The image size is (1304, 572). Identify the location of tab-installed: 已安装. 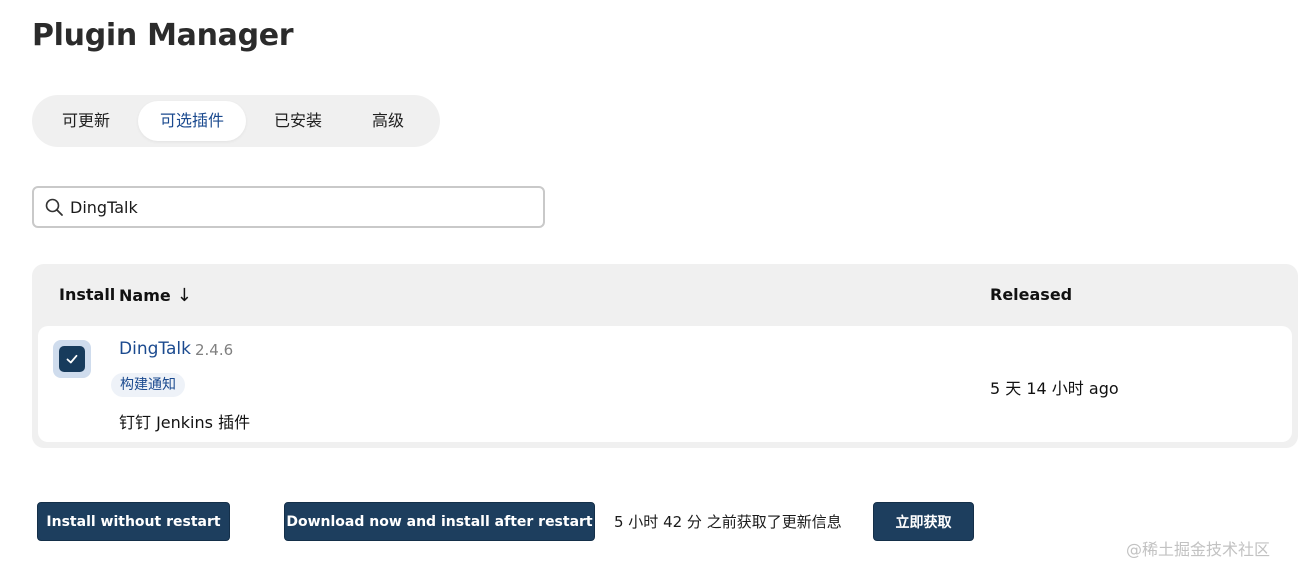
(298, 121).